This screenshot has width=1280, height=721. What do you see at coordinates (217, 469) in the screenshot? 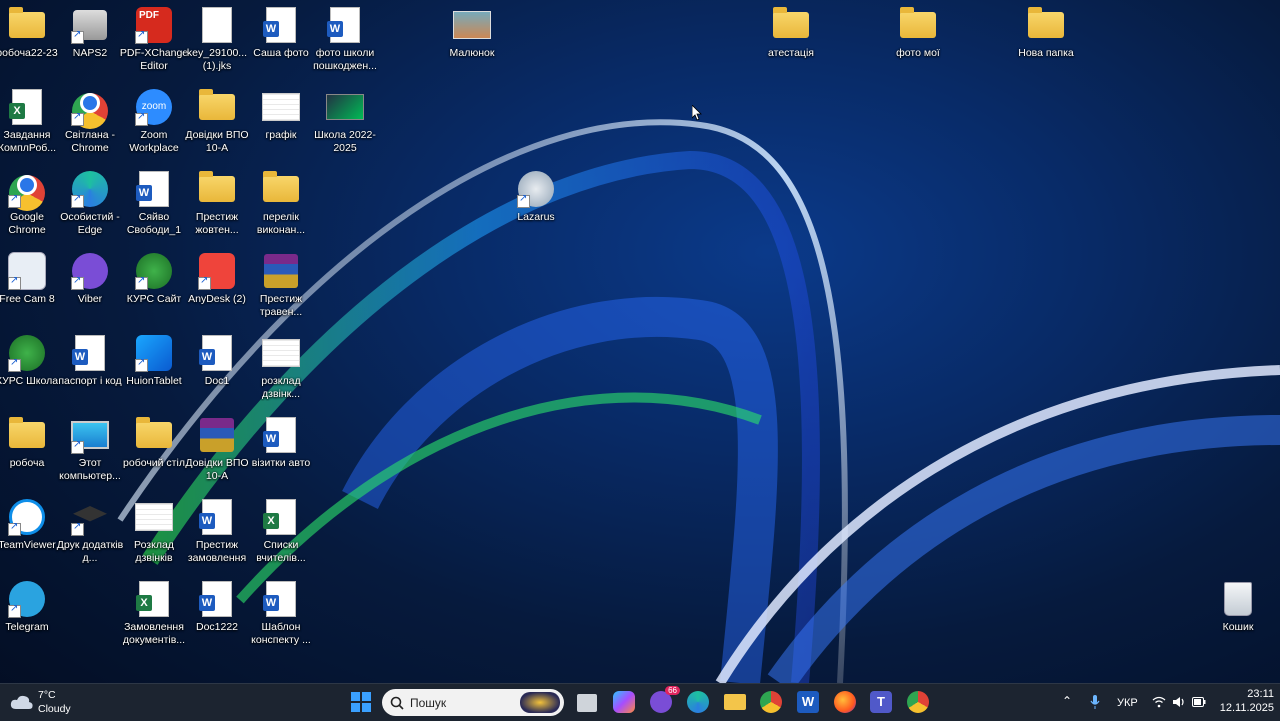
I see `desktop-icon-label: Довідки ВПО 10-А` at bounding box center [217, 469].